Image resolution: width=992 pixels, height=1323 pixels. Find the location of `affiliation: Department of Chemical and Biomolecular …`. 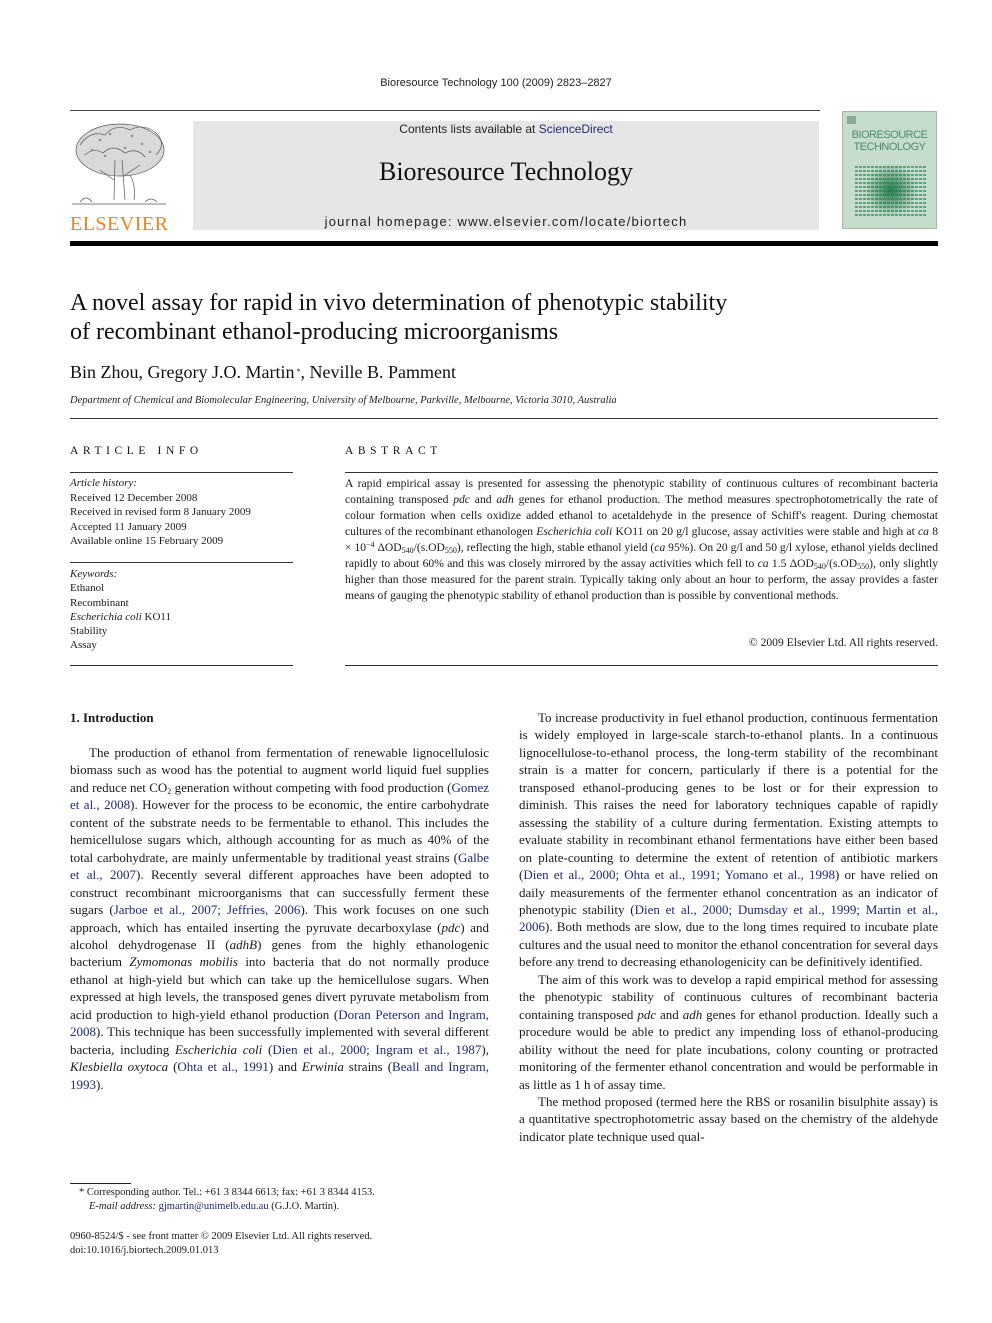

affiliation: Department of Chemical and Biomolecular … is located at coordinates (343, 400).